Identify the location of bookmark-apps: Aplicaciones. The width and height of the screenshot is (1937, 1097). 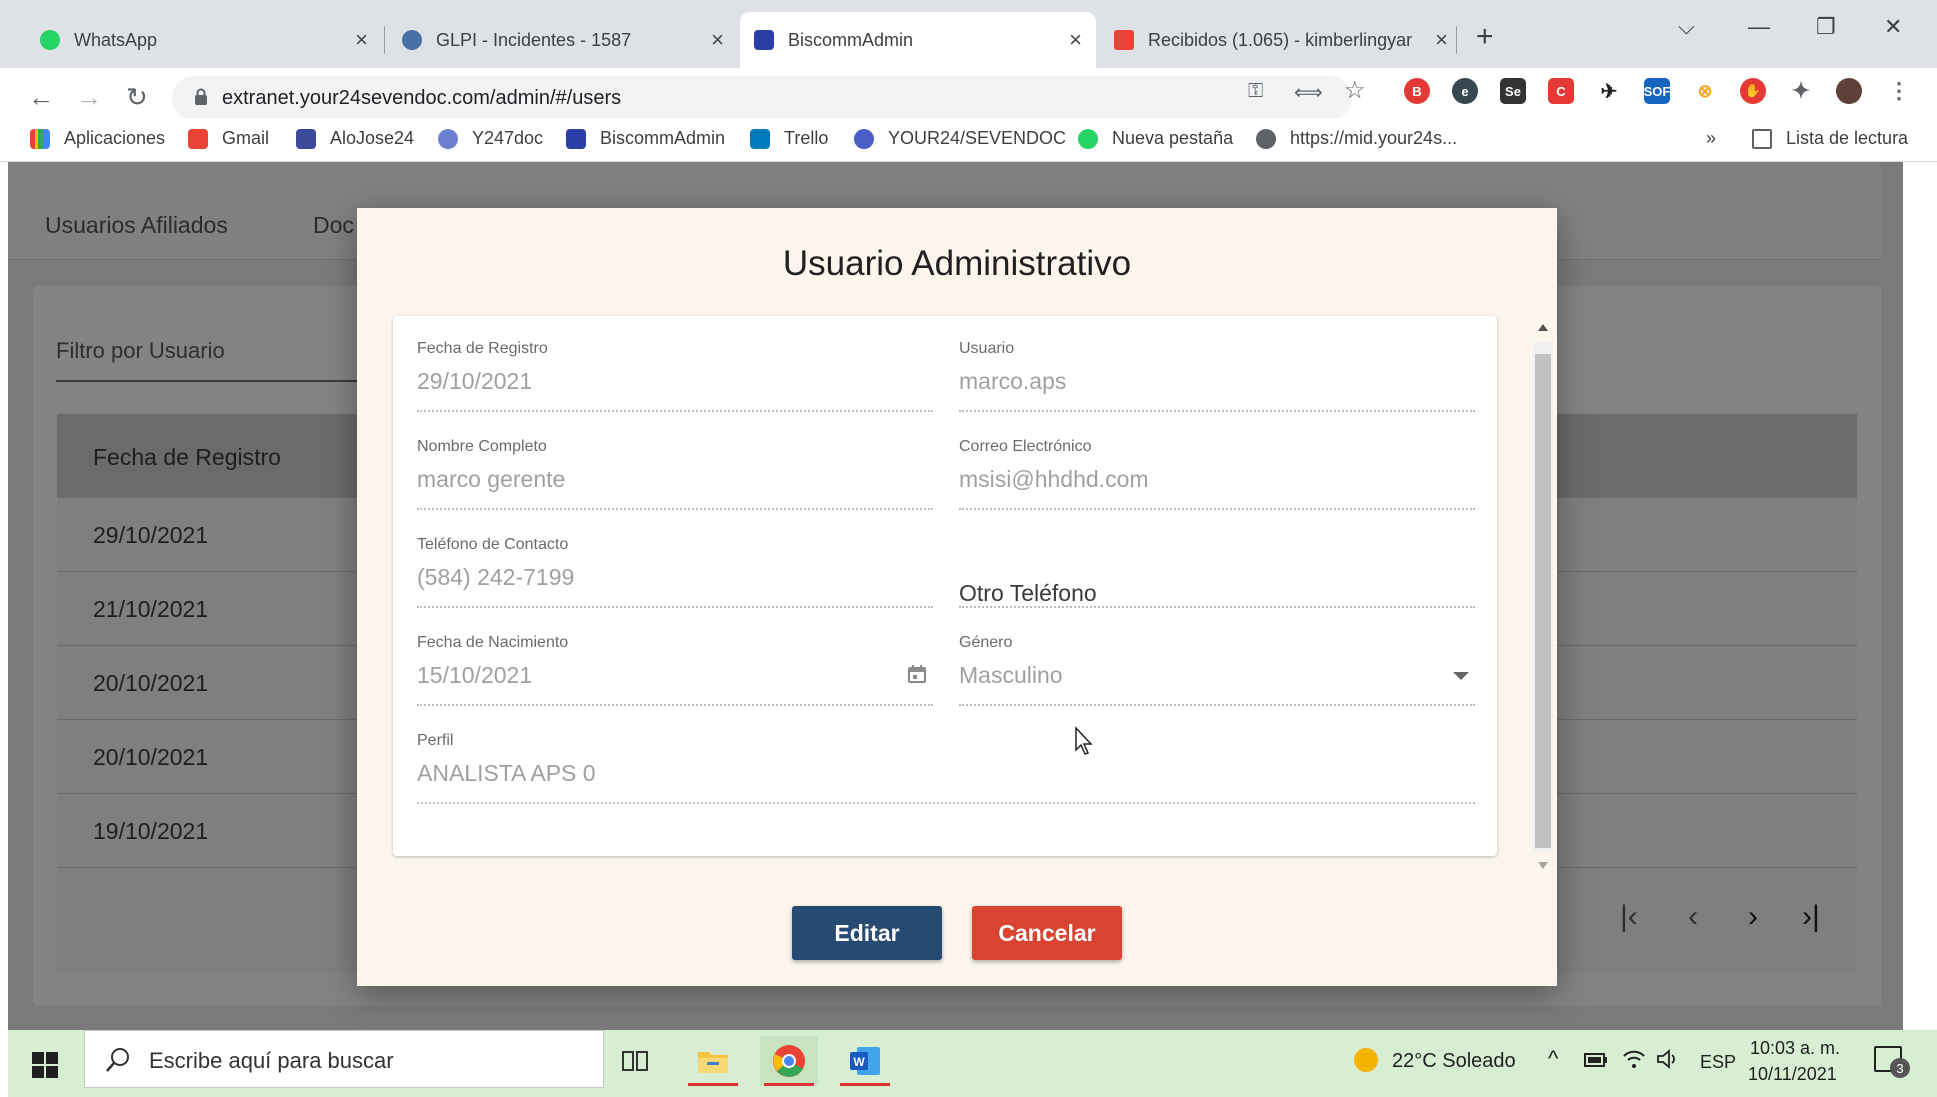
(97, 138).